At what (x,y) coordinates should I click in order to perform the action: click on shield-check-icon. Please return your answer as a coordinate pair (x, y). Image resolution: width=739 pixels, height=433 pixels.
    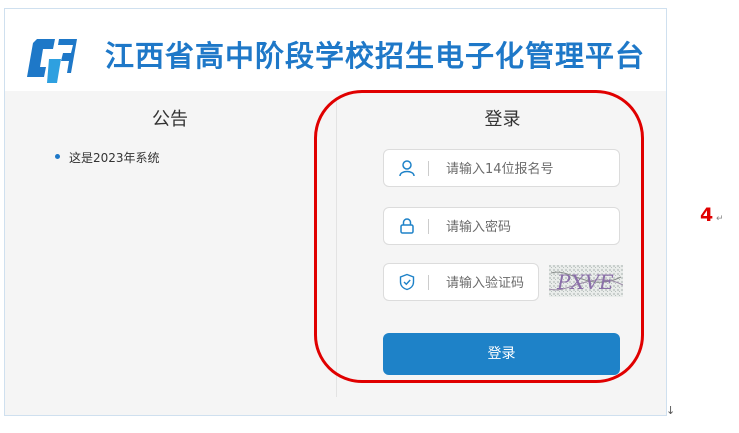
    Looking at the image, I should click on (407, 282).